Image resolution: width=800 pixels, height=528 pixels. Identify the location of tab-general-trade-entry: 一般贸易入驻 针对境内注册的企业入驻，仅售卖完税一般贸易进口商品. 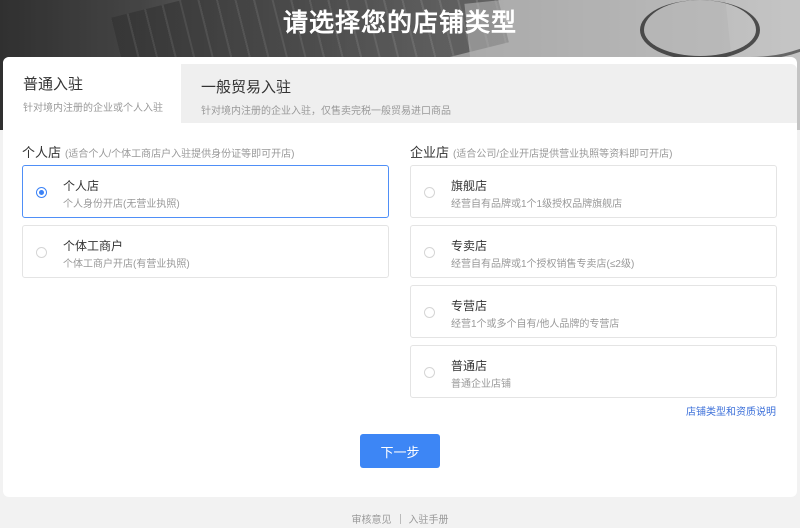
(326, 90).